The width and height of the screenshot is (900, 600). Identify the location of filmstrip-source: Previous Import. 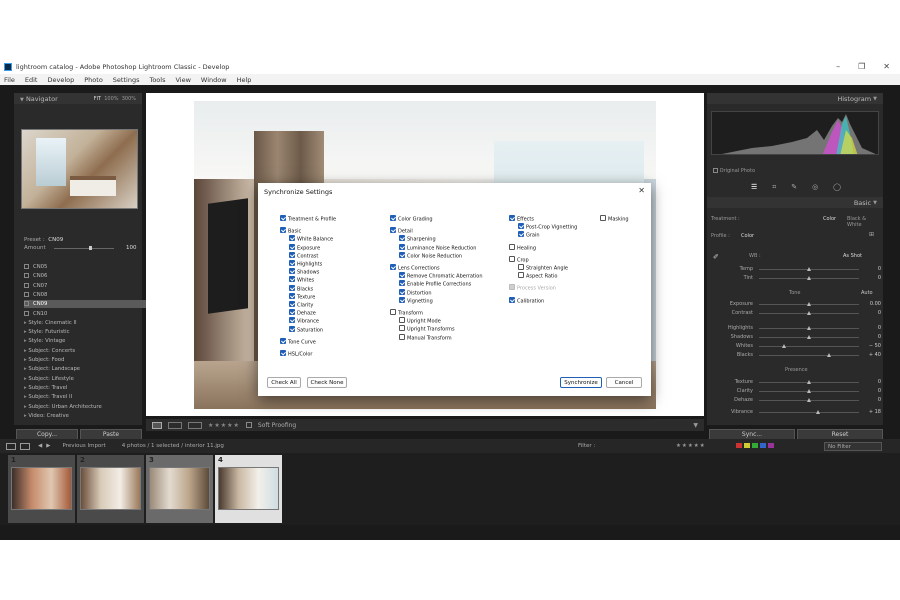
(83, 446).